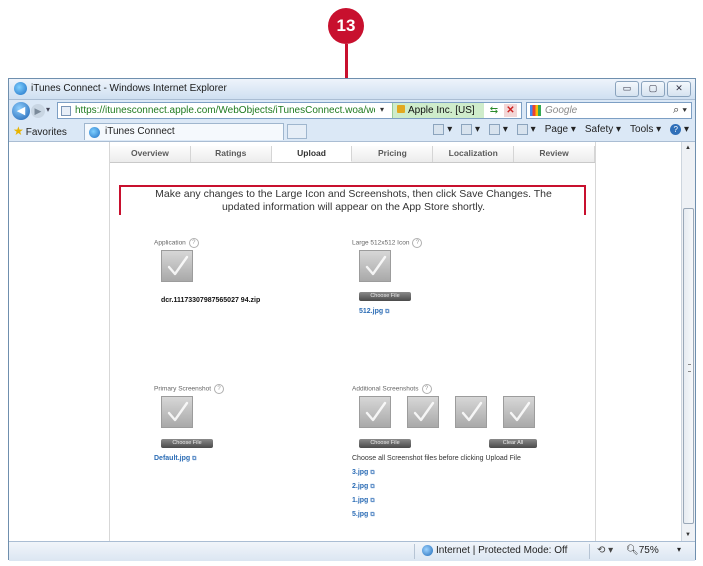 This screenshot has width=703, height=566. I want to click on window-controls: ▭ ▢ ✕, so click(653, 89).